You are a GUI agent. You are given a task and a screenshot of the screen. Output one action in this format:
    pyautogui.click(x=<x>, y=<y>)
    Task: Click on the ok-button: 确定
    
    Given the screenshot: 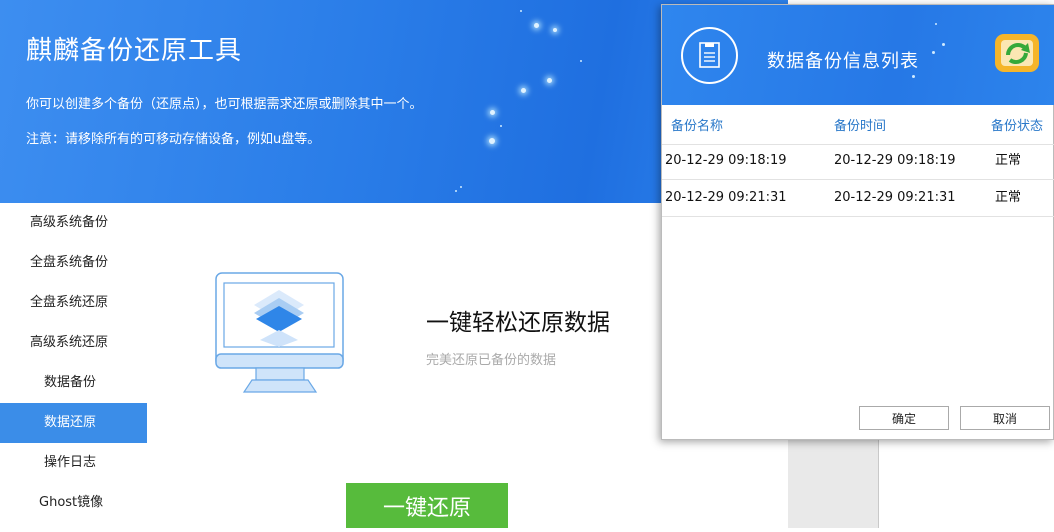 What is the action you would take?
    pyautogui.click(x=904, y=418)
    